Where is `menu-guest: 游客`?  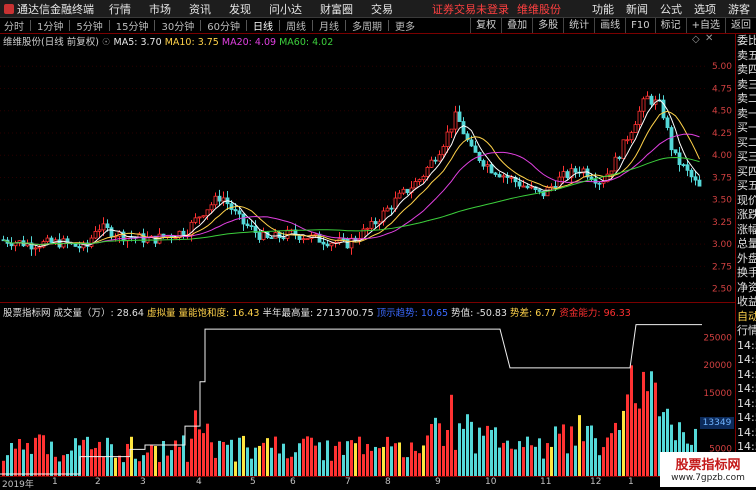
menu-guest: 游客 is located at coordinates (739, 9).